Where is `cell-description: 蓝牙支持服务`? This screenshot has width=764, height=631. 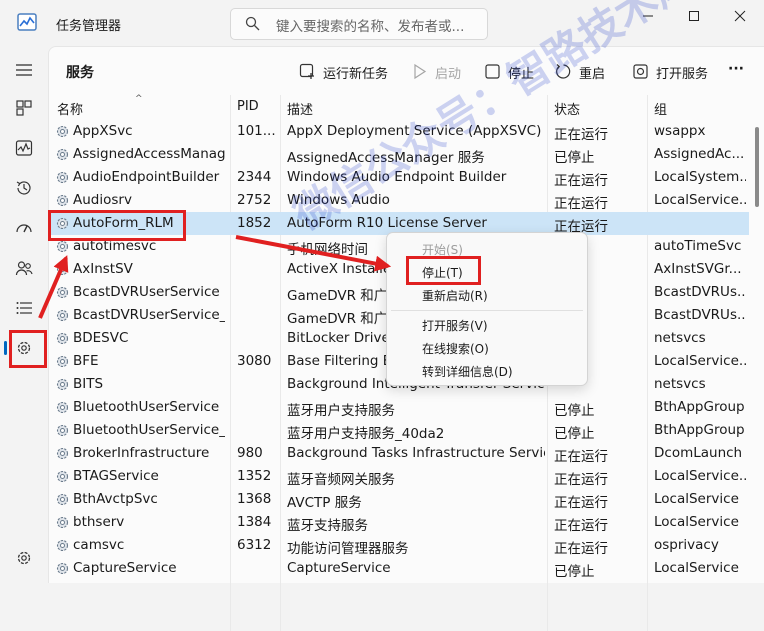 cell-description: 蓝牙支持服务 is located at coordinates (327, 526).